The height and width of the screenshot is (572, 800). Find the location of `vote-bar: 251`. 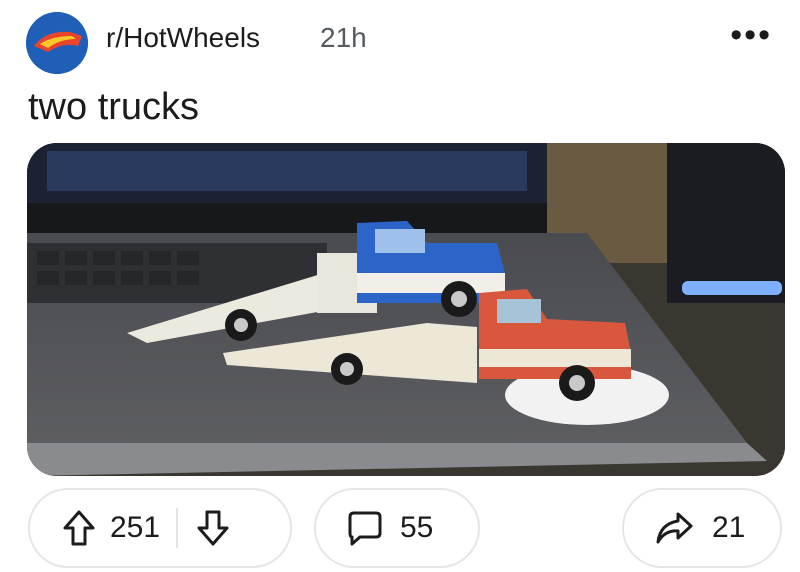

vote-bar: 251 is located at coordinates (160, 528).